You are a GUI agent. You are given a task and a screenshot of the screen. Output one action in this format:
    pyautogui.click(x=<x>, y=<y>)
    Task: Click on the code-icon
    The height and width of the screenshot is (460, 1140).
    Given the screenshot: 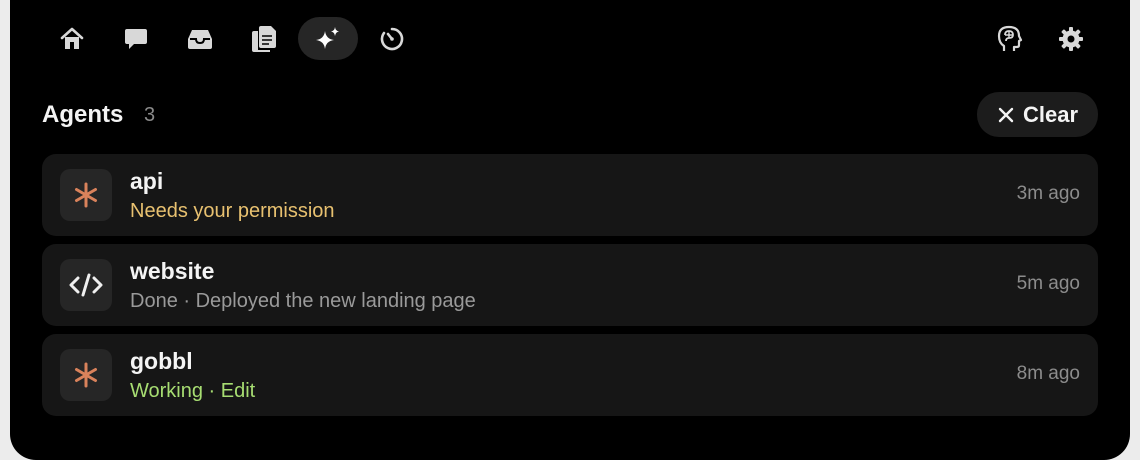 What is the action you would take?
    pyautogui.click(x=86, y=285)
    